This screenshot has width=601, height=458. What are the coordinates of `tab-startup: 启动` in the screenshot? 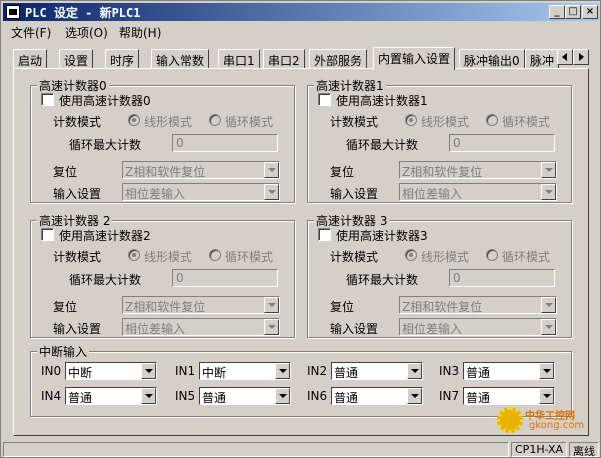 It's located at (30, 59).